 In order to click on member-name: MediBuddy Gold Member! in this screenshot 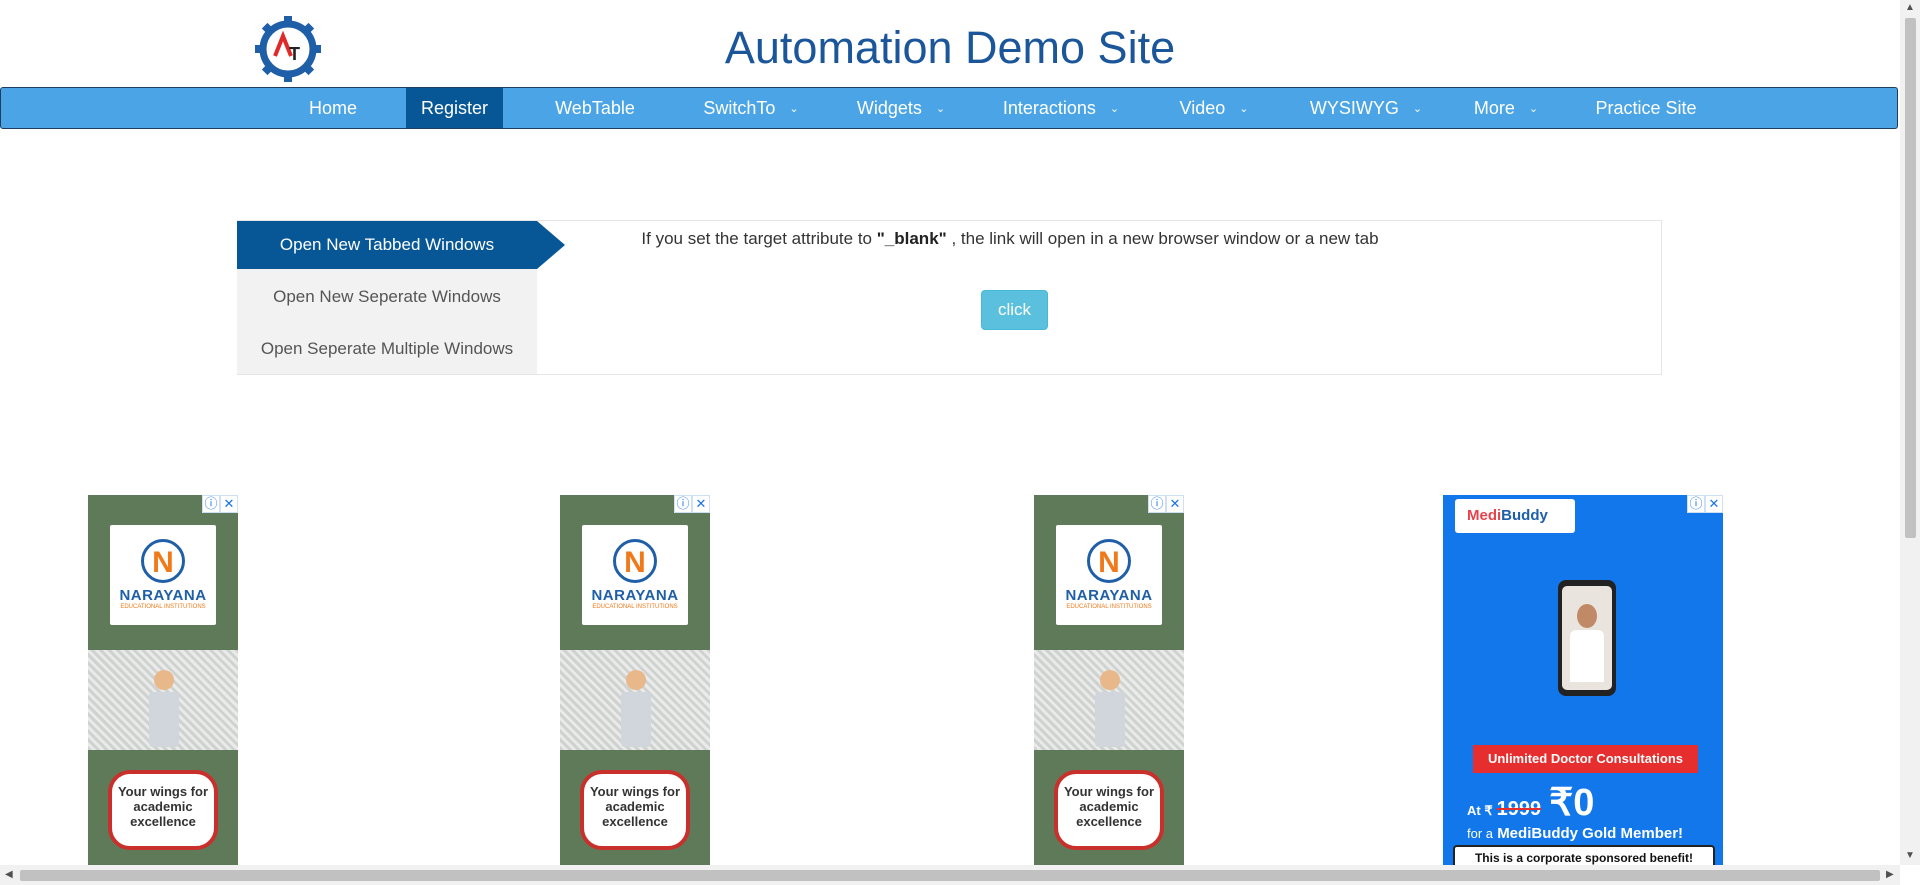, I will do `click(1590, 833)`.